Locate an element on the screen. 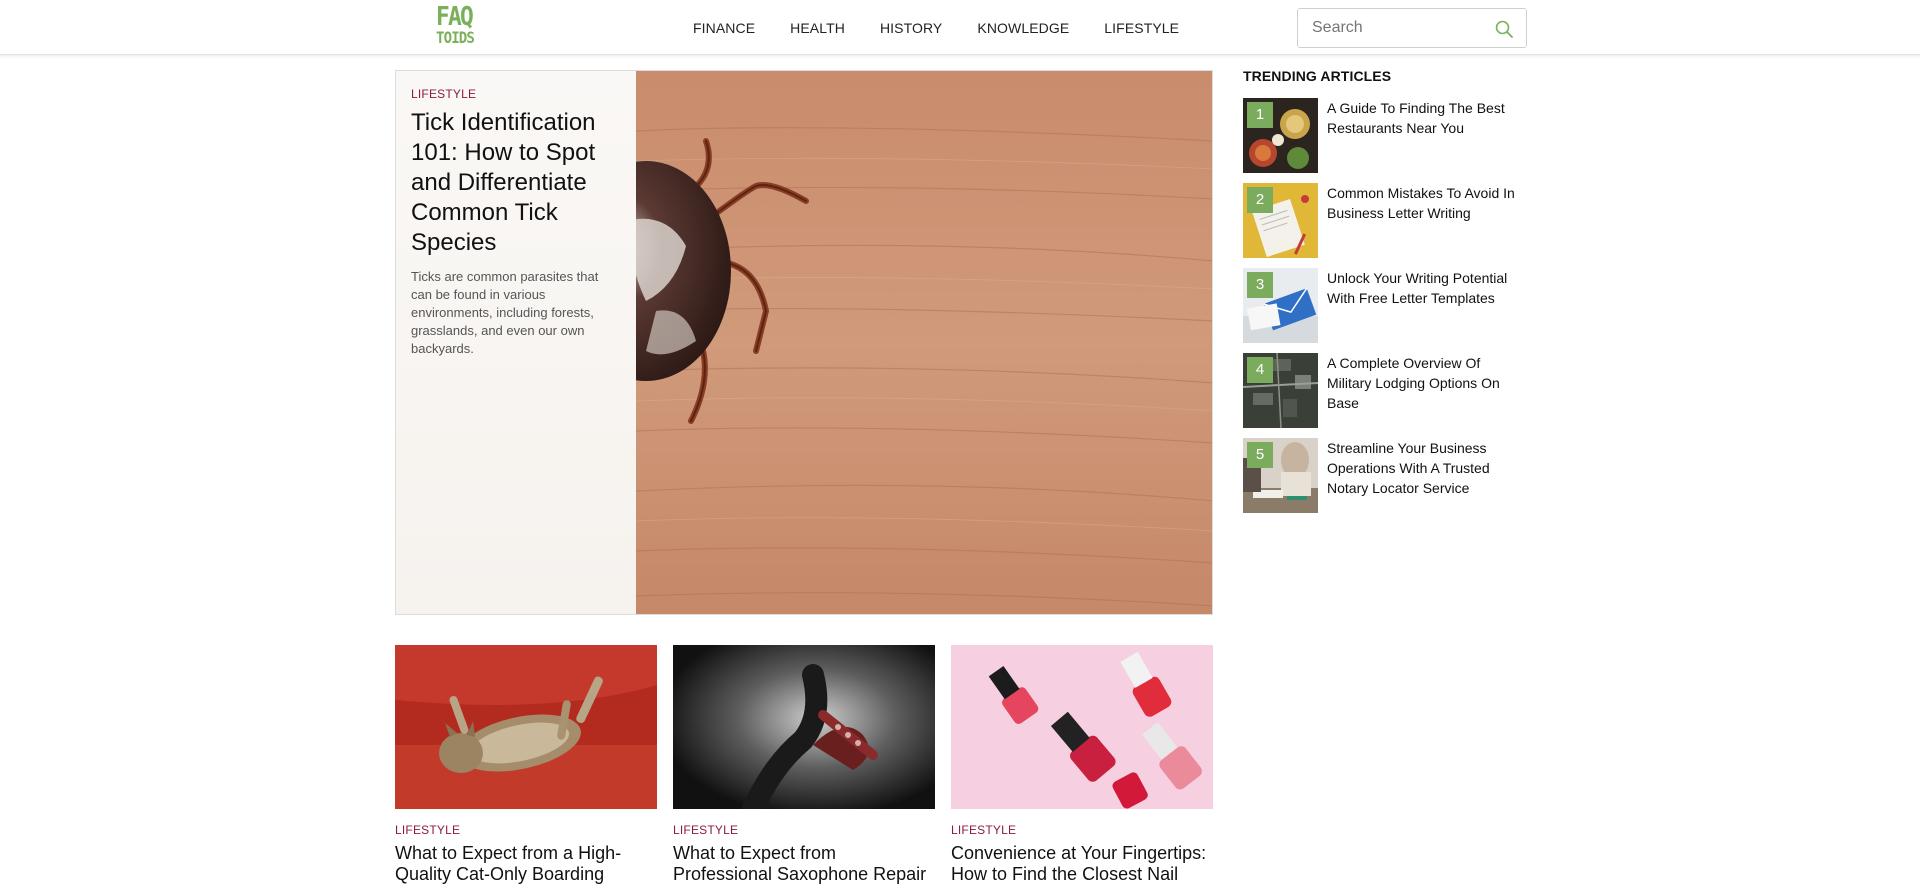 This screenshot has width=1920, height=888. card-image-nail-polish is located at coordinates (1082, 727).